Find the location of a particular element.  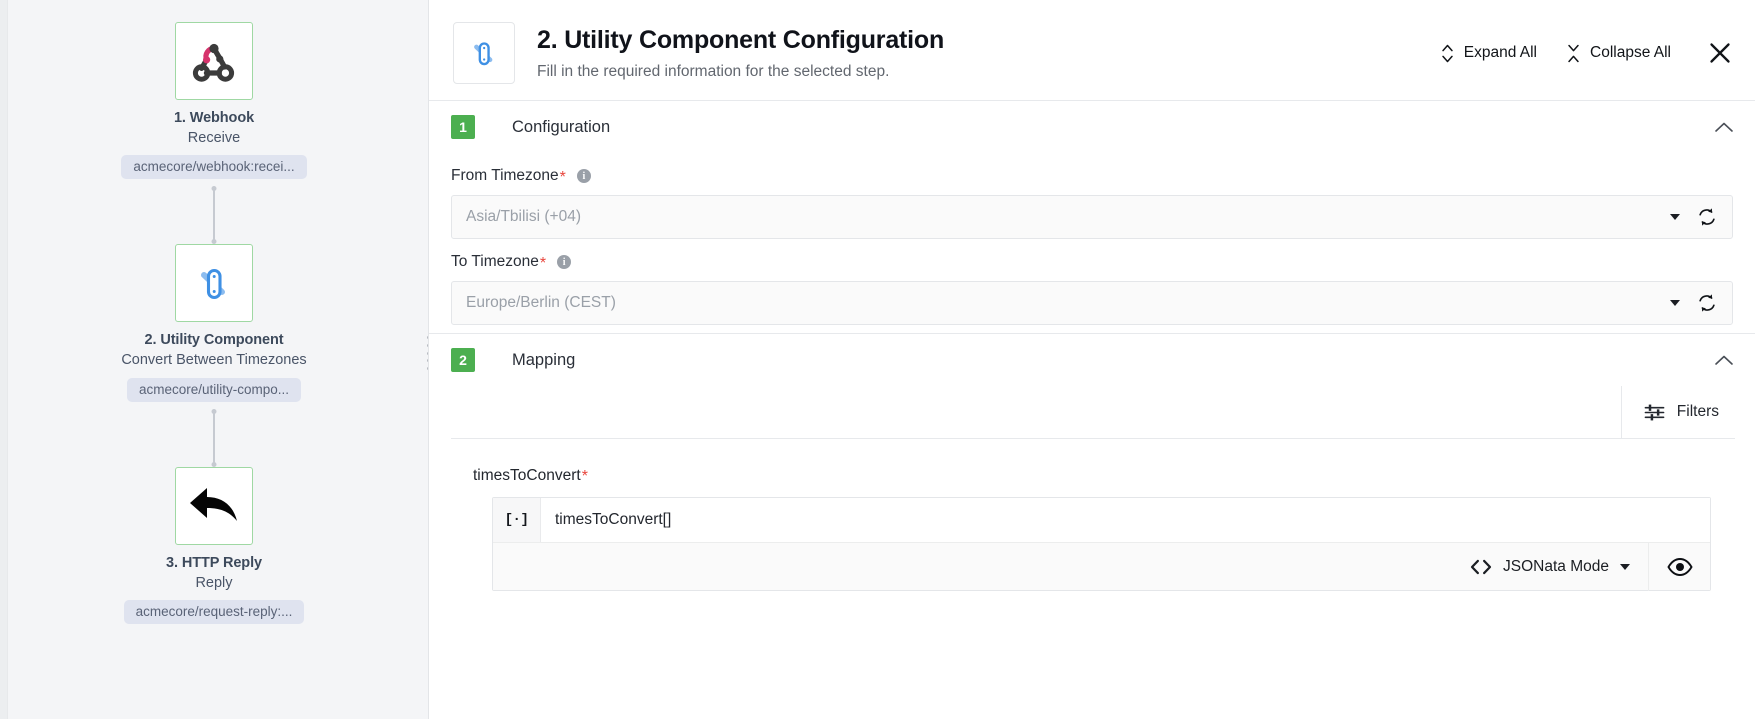

field-label: To Timezone * i is located at coordinates (1092, 262).